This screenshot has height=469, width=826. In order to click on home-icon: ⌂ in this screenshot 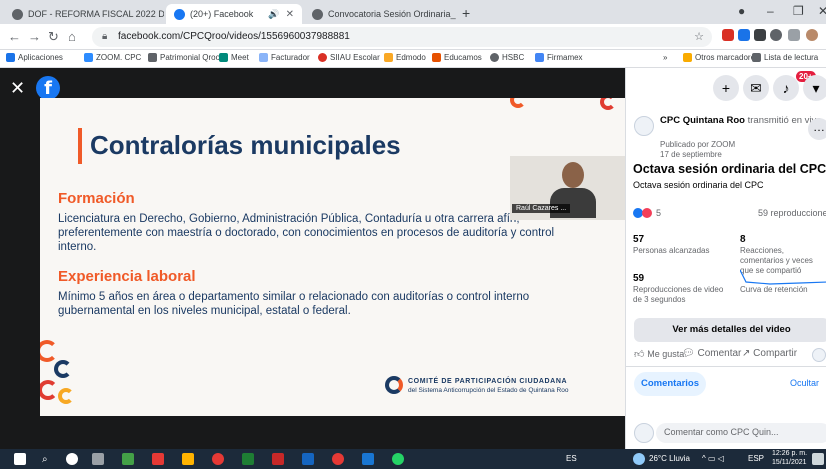, I will do `click(72, 36)`.